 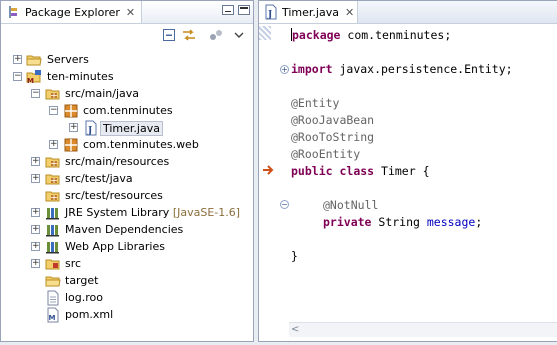 I want to click on tree-item-label: src/main/java, so click(x=102, y=93).